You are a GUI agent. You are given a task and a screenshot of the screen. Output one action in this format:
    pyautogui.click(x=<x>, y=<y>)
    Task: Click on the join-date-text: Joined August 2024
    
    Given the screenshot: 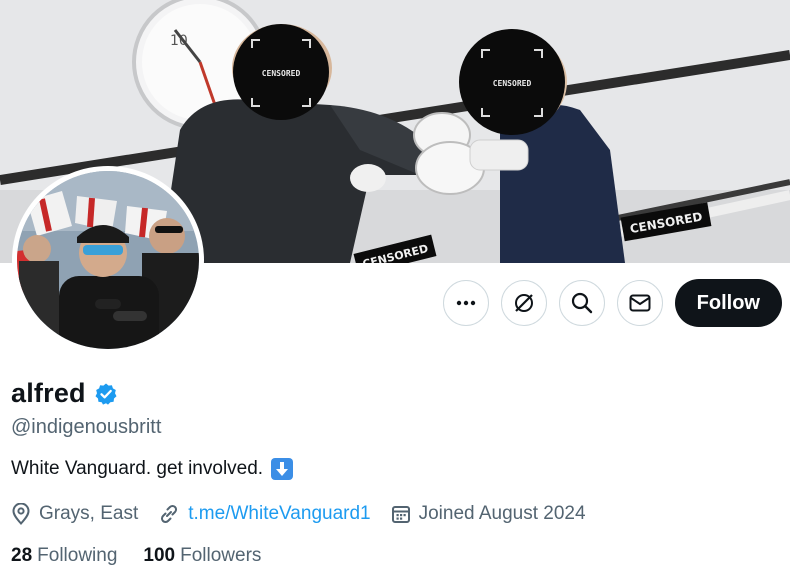 What is the action you would take?
    pyautogui.click(x=502, y=513)
    